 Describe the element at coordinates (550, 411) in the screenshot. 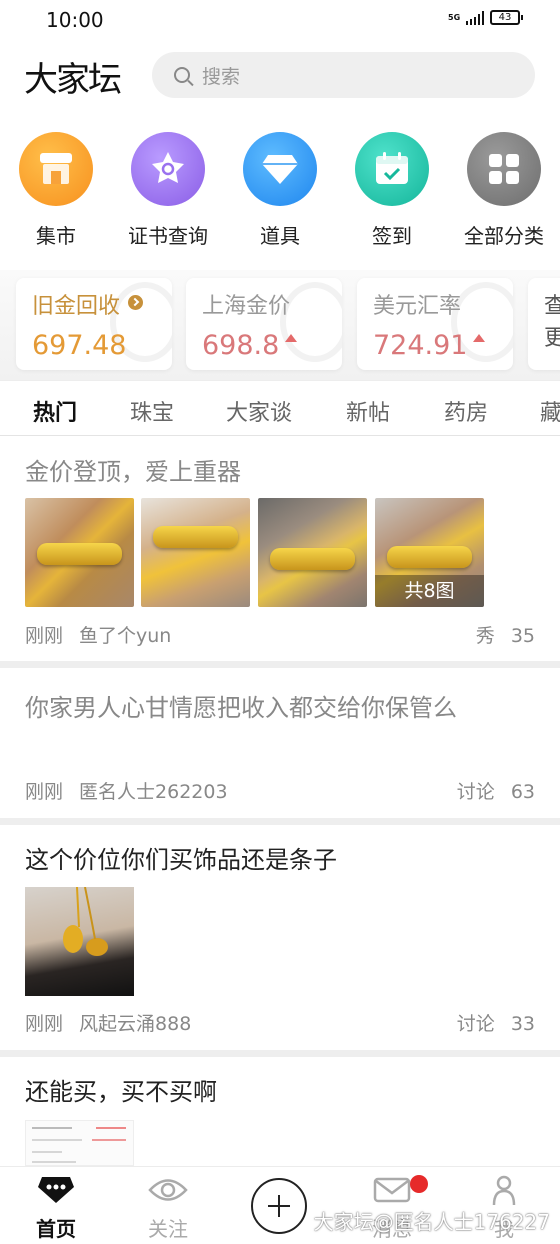

I see `tab-more: 藏` at that location.